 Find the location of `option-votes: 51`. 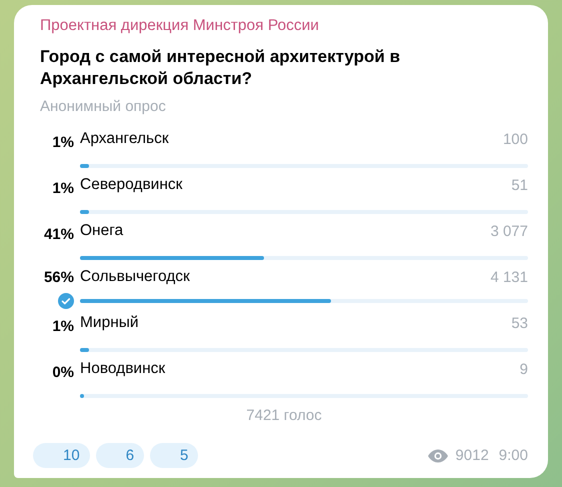

option-votes: 51 is located at coordinates (519, 185).